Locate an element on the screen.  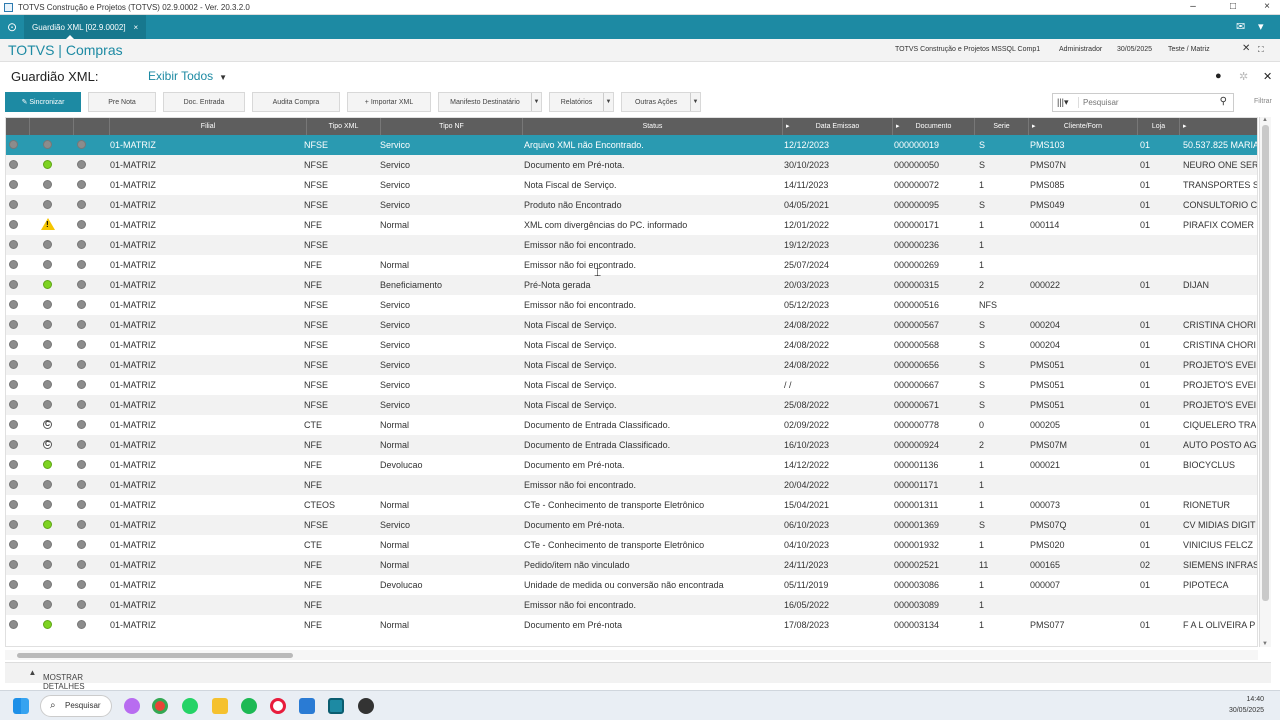
taskbar-search: Pesquisar is located at coordinates (76, 706).